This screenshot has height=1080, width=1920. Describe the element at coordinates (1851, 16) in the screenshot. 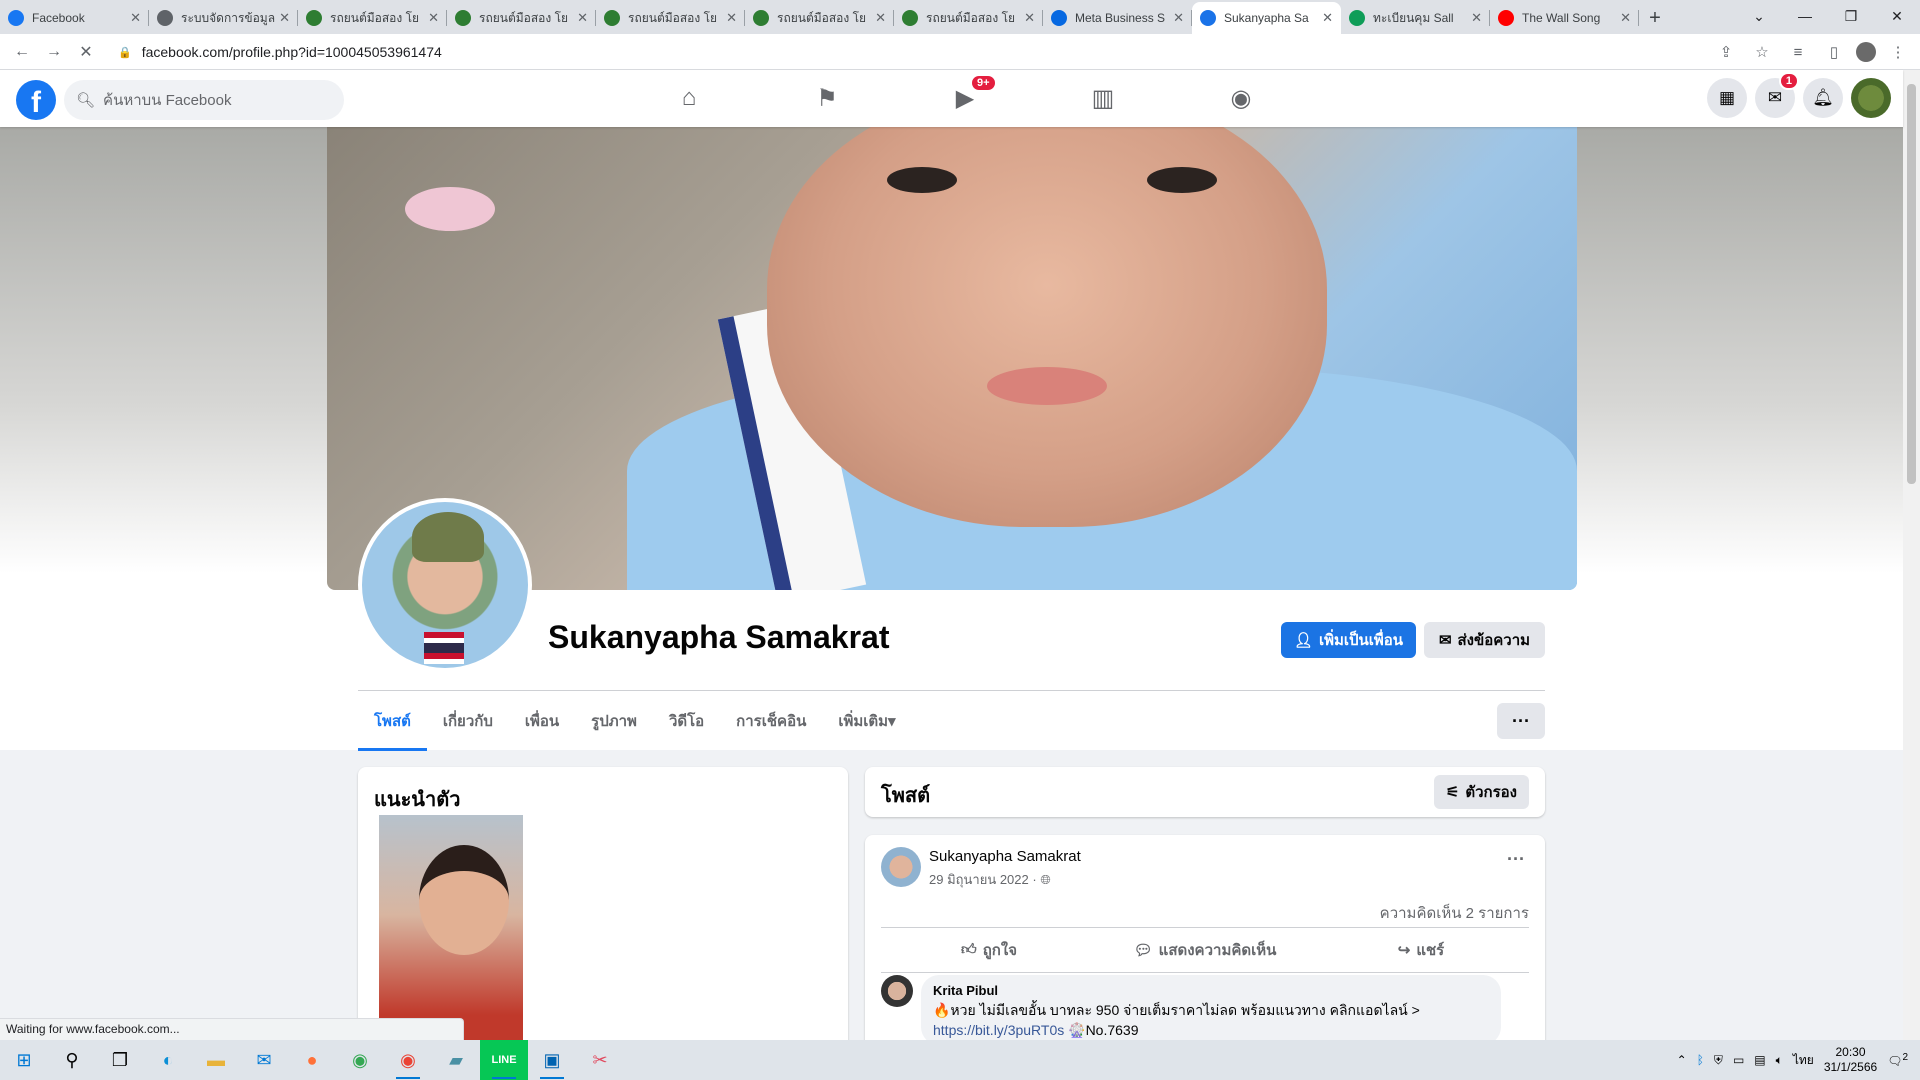

I see `restore-button: ❐` at that location.